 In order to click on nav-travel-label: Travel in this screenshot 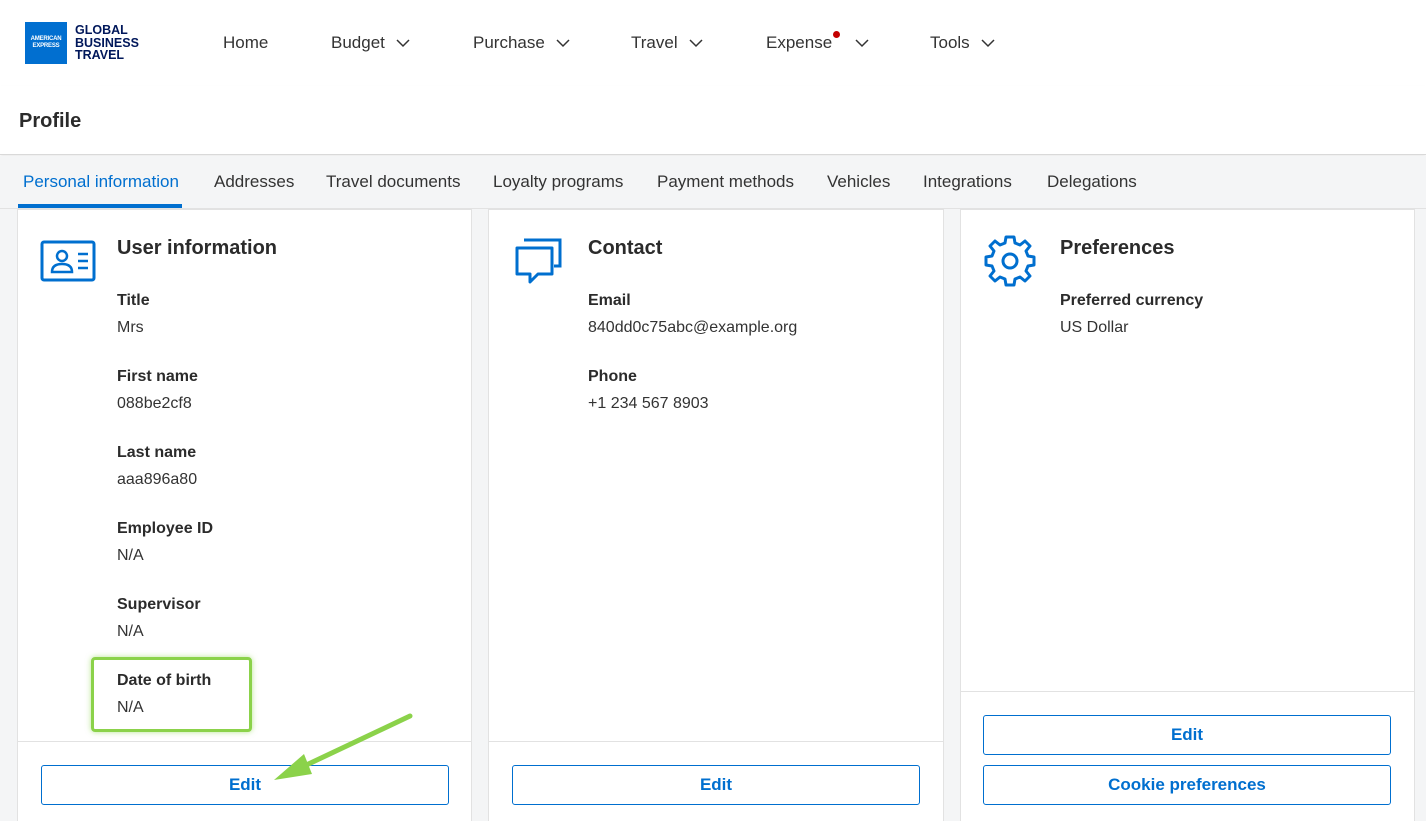, I will do `click(654, 42)`.